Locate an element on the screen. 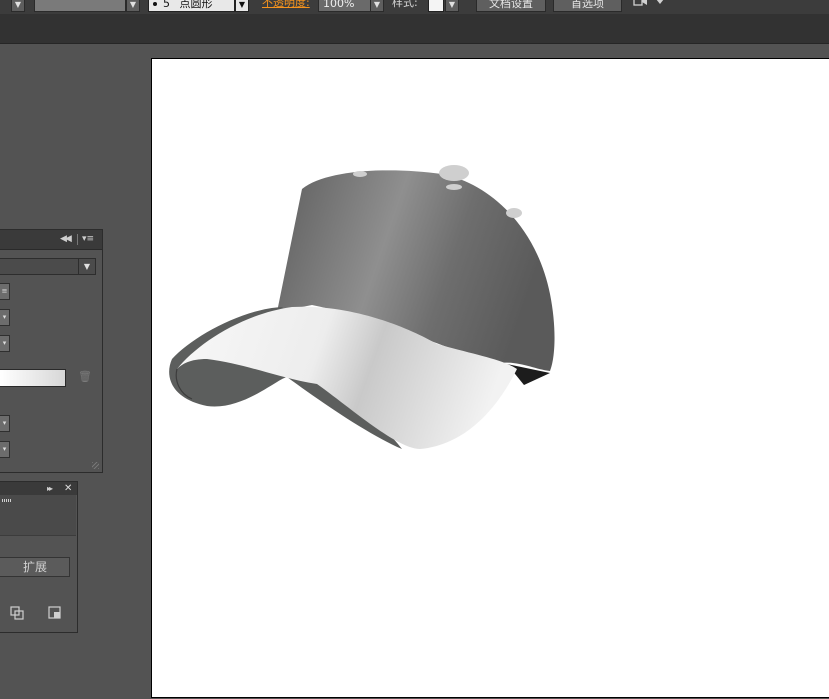 Image resolution: width=829 pixels, height=699 pixels. arrange-icon is located at coordinates (648, 3).